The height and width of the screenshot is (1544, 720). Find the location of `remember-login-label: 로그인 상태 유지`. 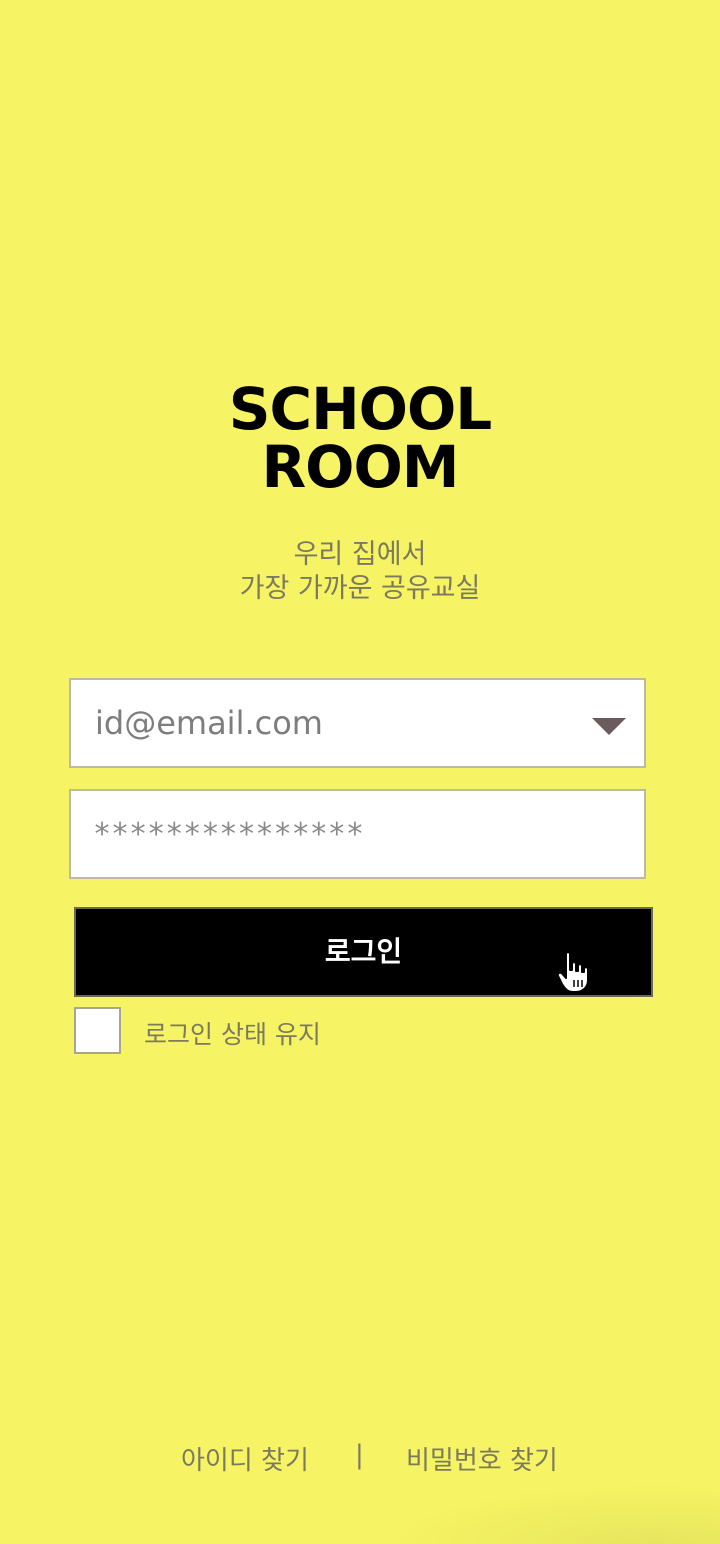

remember-login-label: 로그인 상태 유지 is located at coordinates (232, 1033).